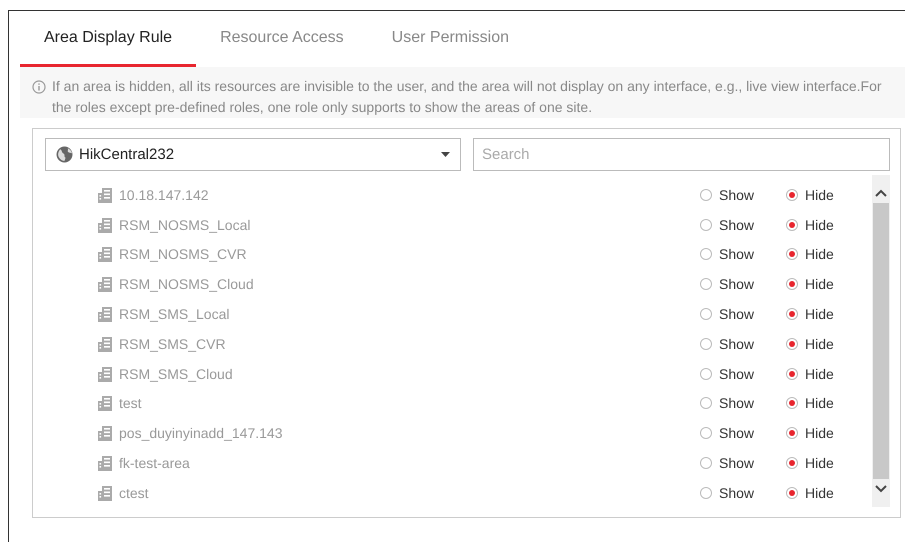  What do you see at coordinates (64, 154) in the screenshot?
I see `globe-icon` at bounding box center [64, 154].